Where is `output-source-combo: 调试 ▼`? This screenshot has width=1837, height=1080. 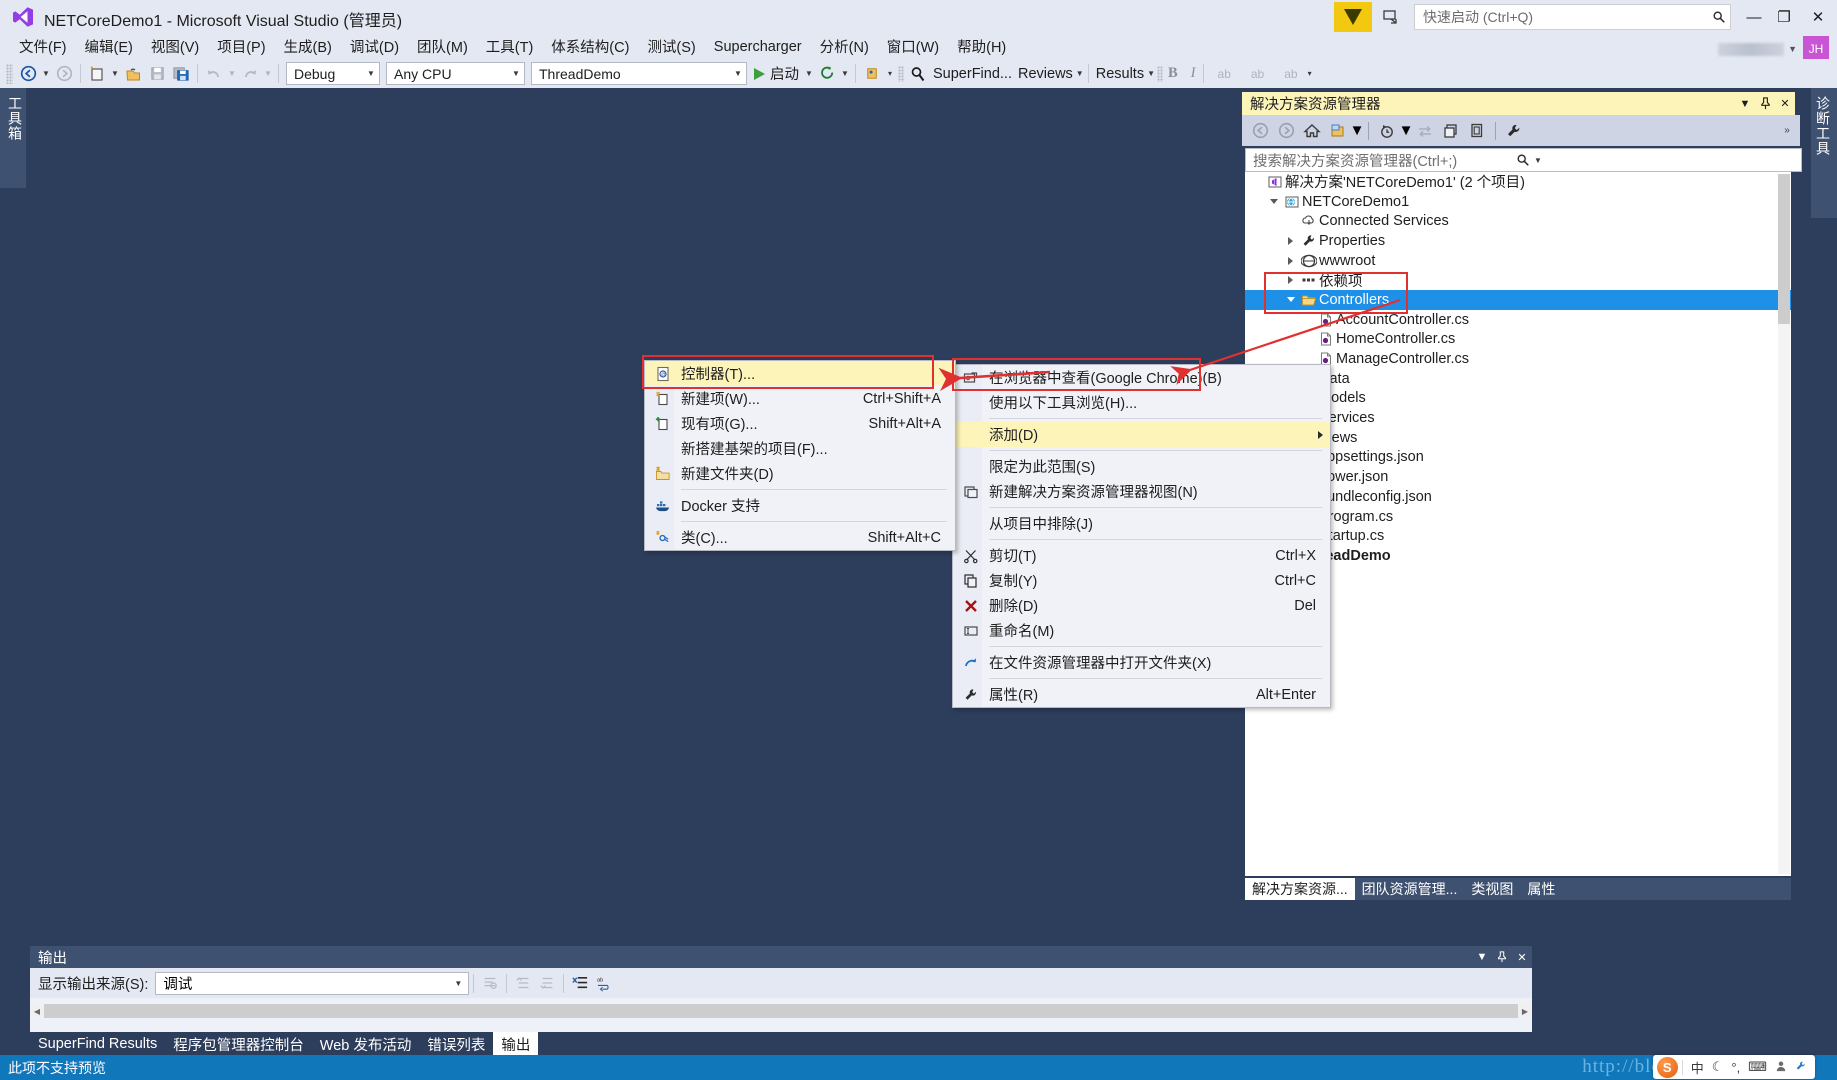
output-source-combo: 调试 ▼ is located at coordinates (312, 983).